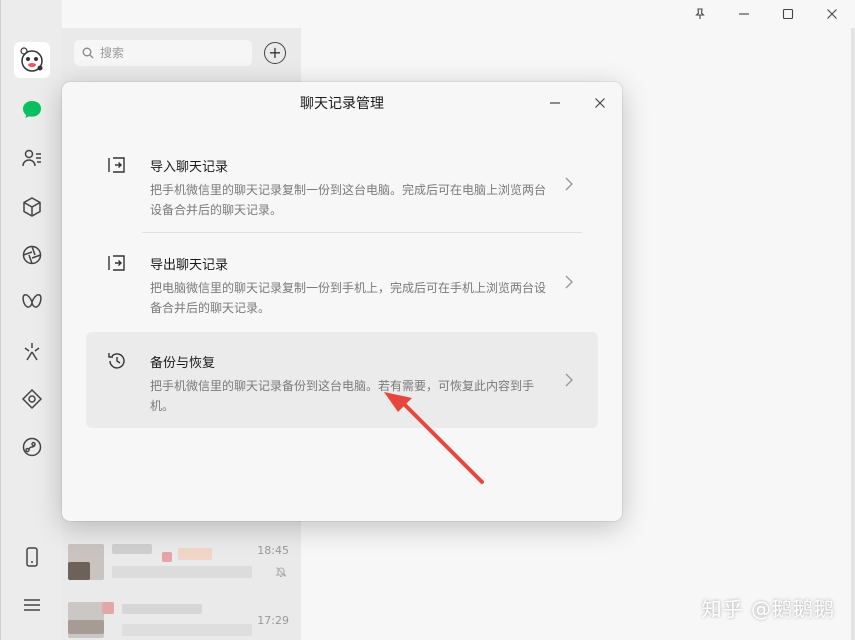 This screenshot has width=855, height=640. What do you see at coordinates (434, 438) in the screenshot?
I see `annotation-arrow` at bounding box center [434, 438].